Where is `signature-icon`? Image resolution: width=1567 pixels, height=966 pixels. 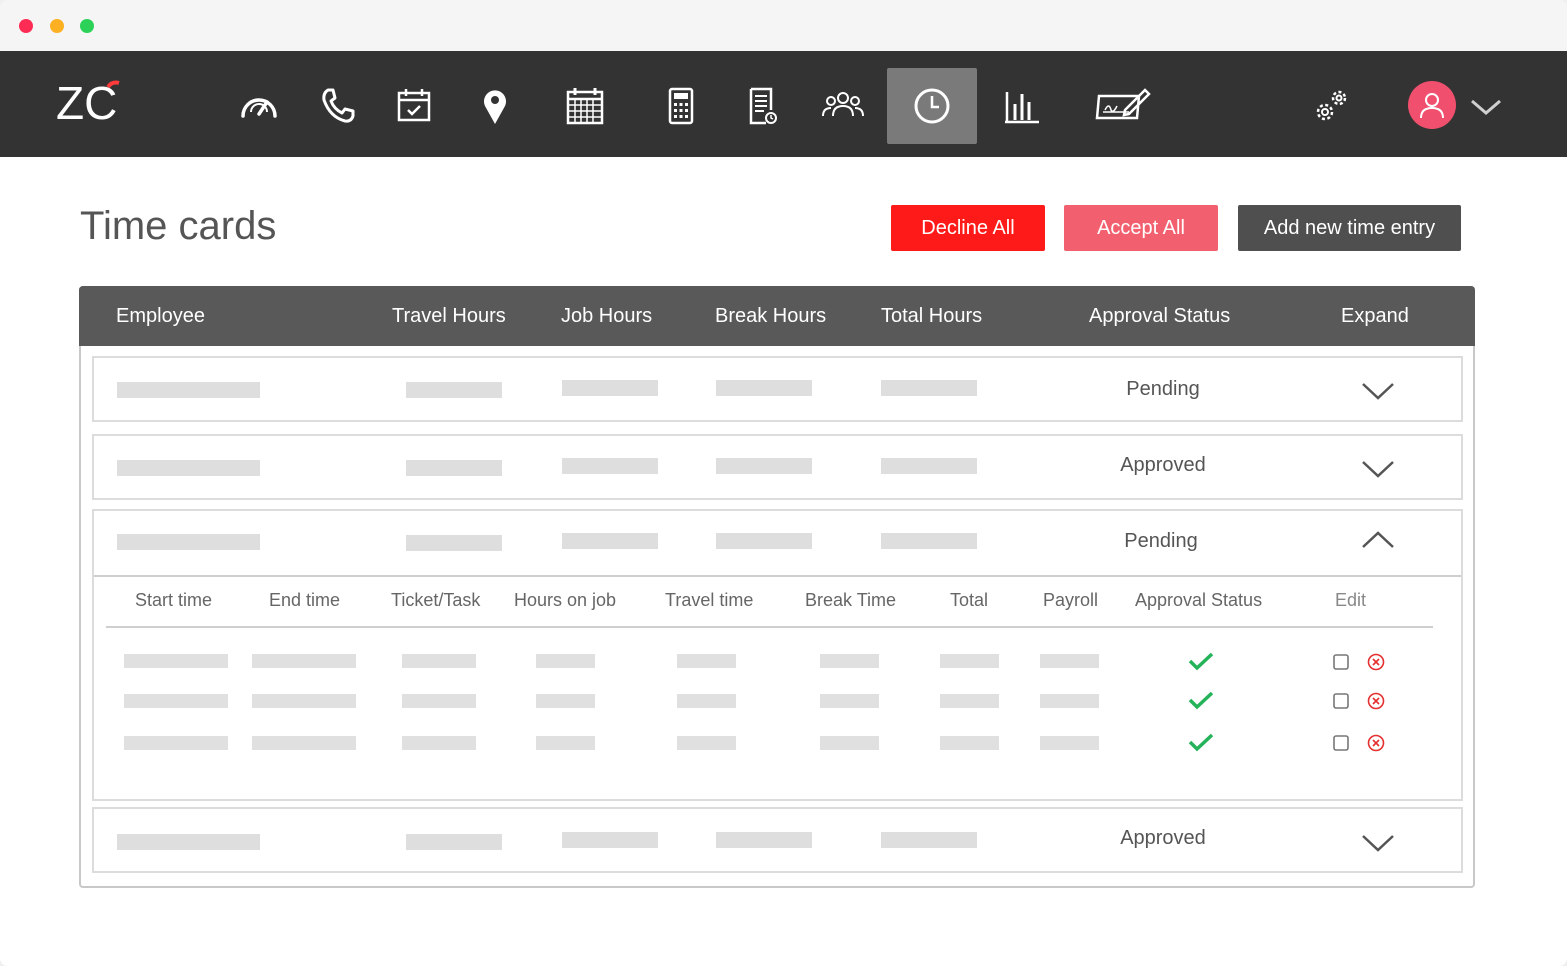
signature-icon is located at coordinates (1123, 104).